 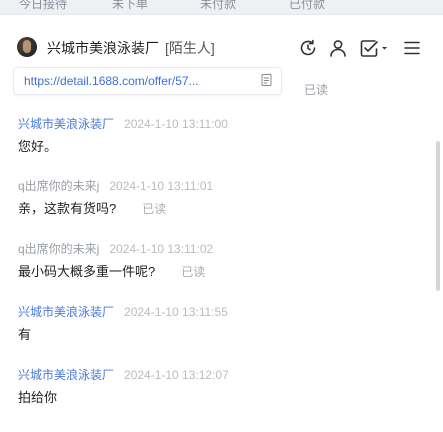 I want to click on chat-header: 兴城市美浪泳装厂 [陌生人], so click(x=221, y=40).